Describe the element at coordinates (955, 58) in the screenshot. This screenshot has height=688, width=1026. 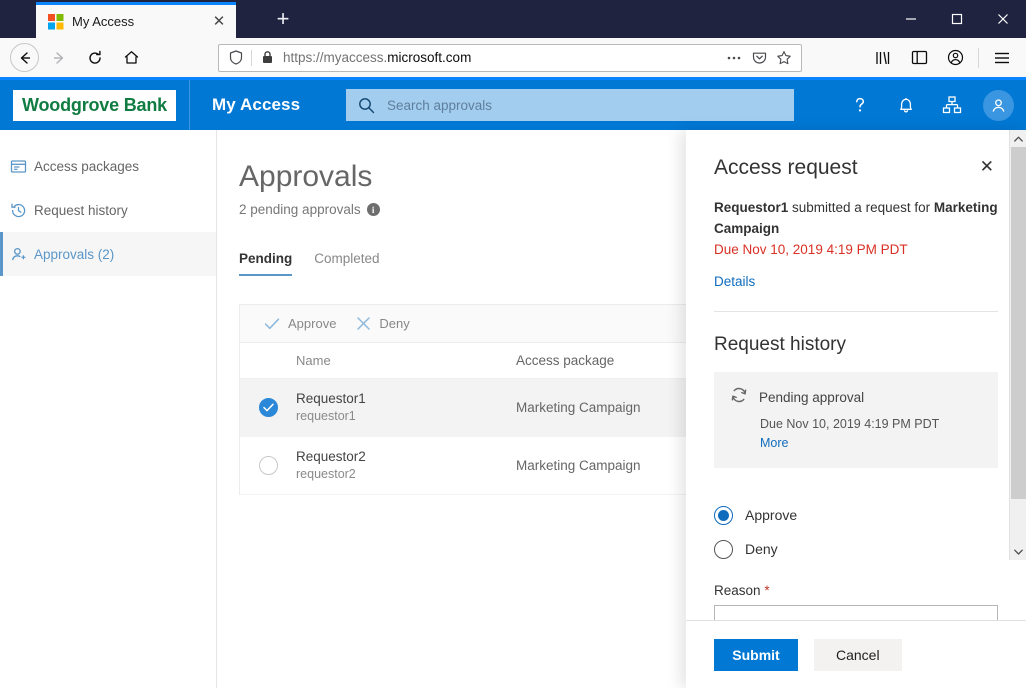
I see `account-icon` at that location.